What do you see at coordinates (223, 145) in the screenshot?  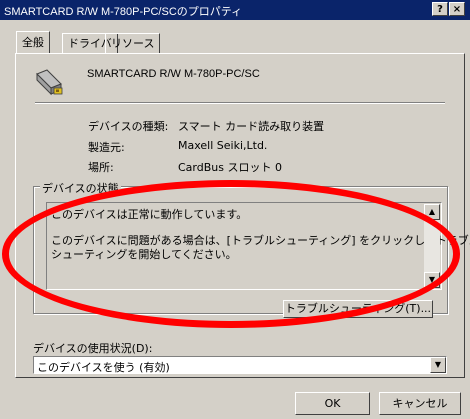 I see `manufacturer-value: Maxell Seiki,Ltd.` at bounding box center [223, 145].